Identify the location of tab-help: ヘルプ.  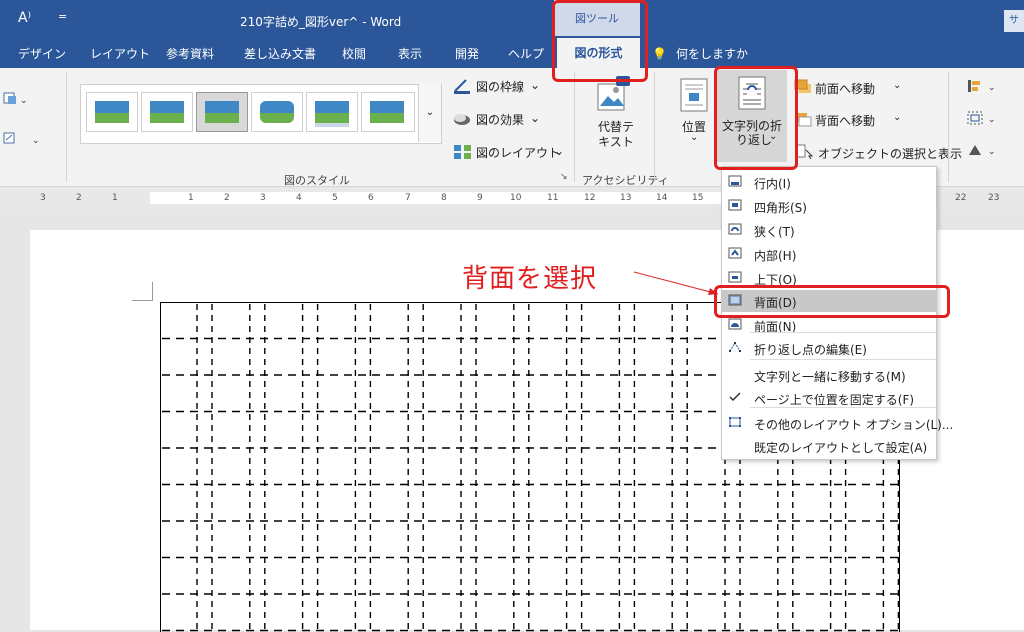
(526, 54).